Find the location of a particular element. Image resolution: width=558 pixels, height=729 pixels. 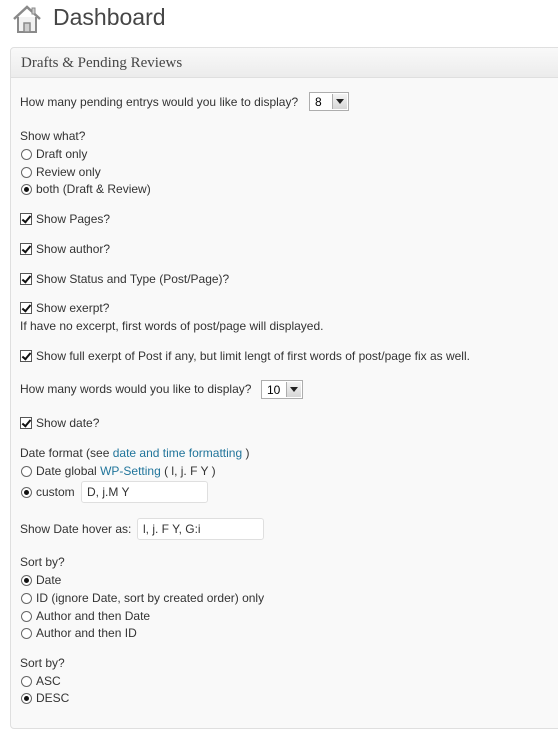

date-hover-input is located at coordinates (200, 529).